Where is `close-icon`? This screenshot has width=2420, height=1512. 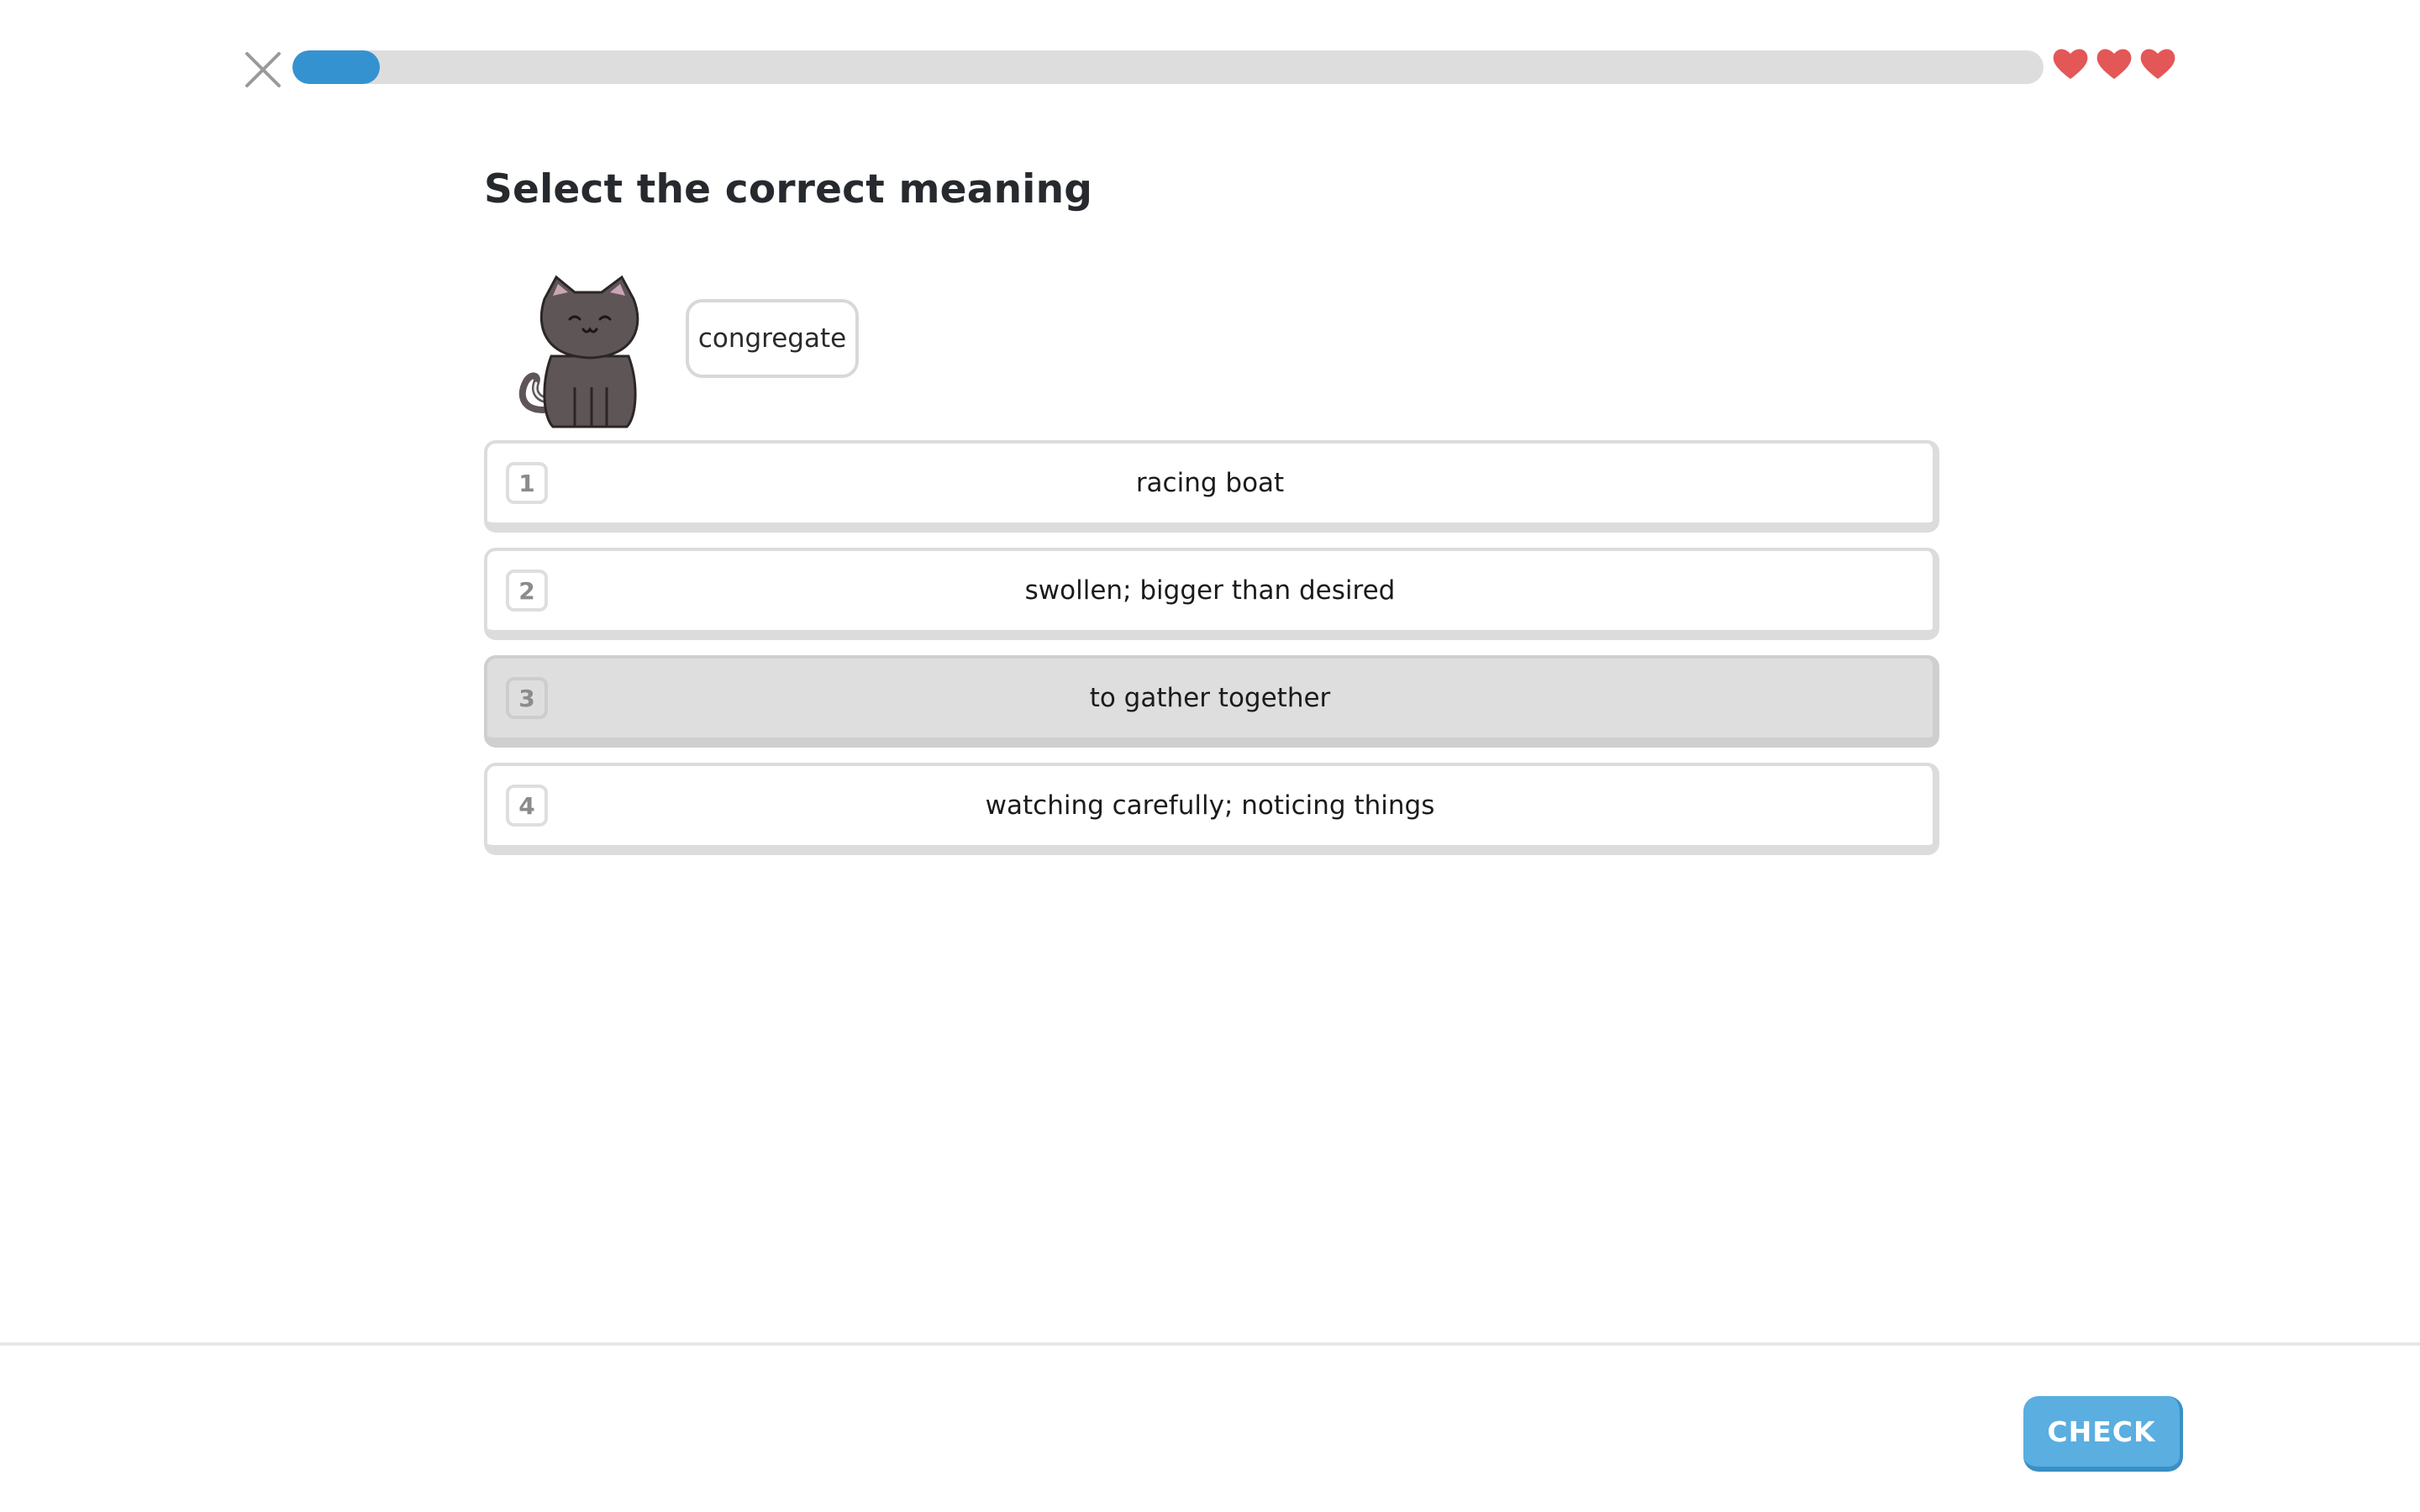
close-icon is located at coordinates (263, 69).